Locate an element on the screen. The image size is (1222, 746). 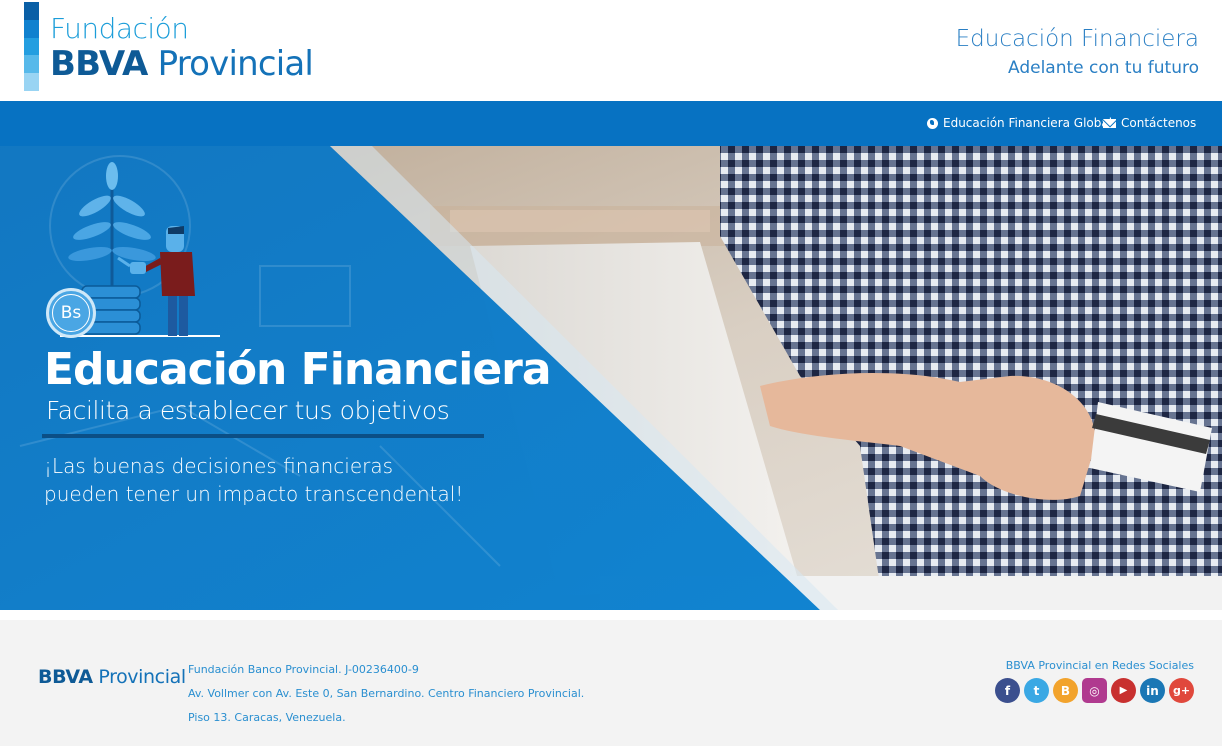
currency-badge-icon: Bs is located at coordinates (71, 313).